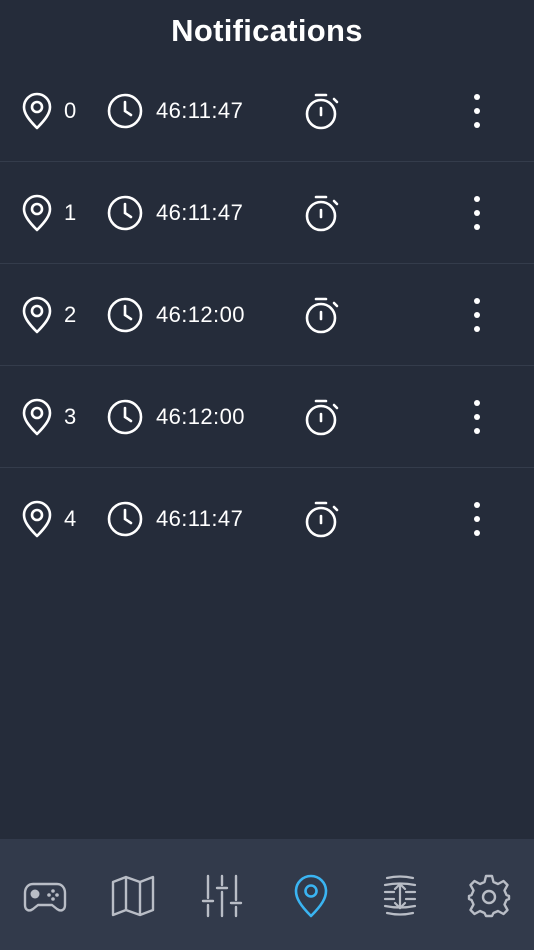 The height and width of the screenshot is (950, 534). Describe the element at coordinates (70, 212) in the screenshot. I see `notification-index: 1` at that location.